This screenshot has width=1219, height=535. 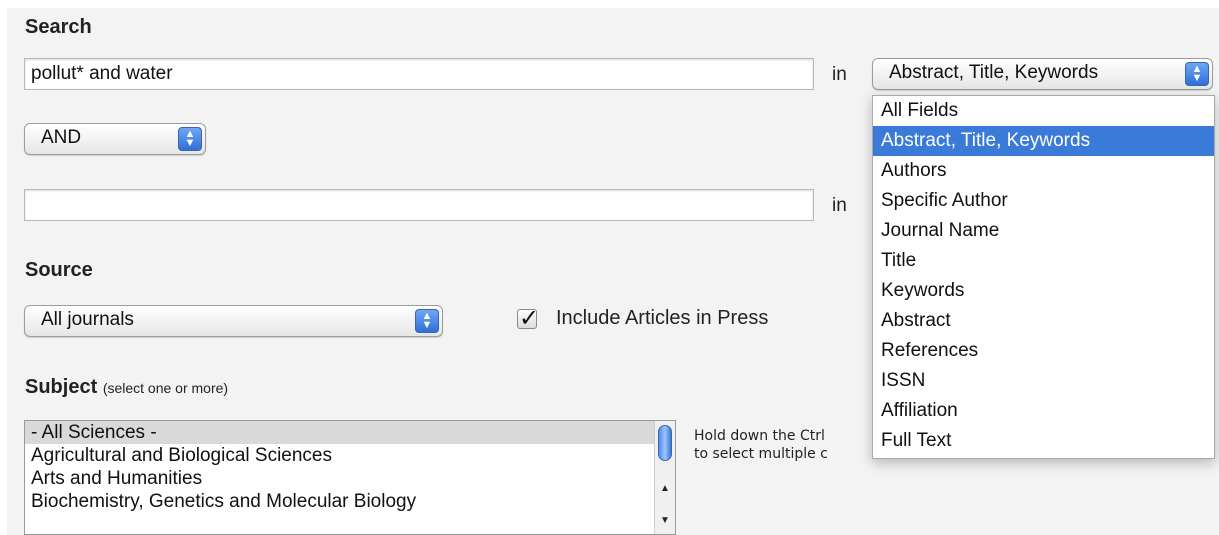 I want to click on source-heading: Source, so click(x=59, y=270).